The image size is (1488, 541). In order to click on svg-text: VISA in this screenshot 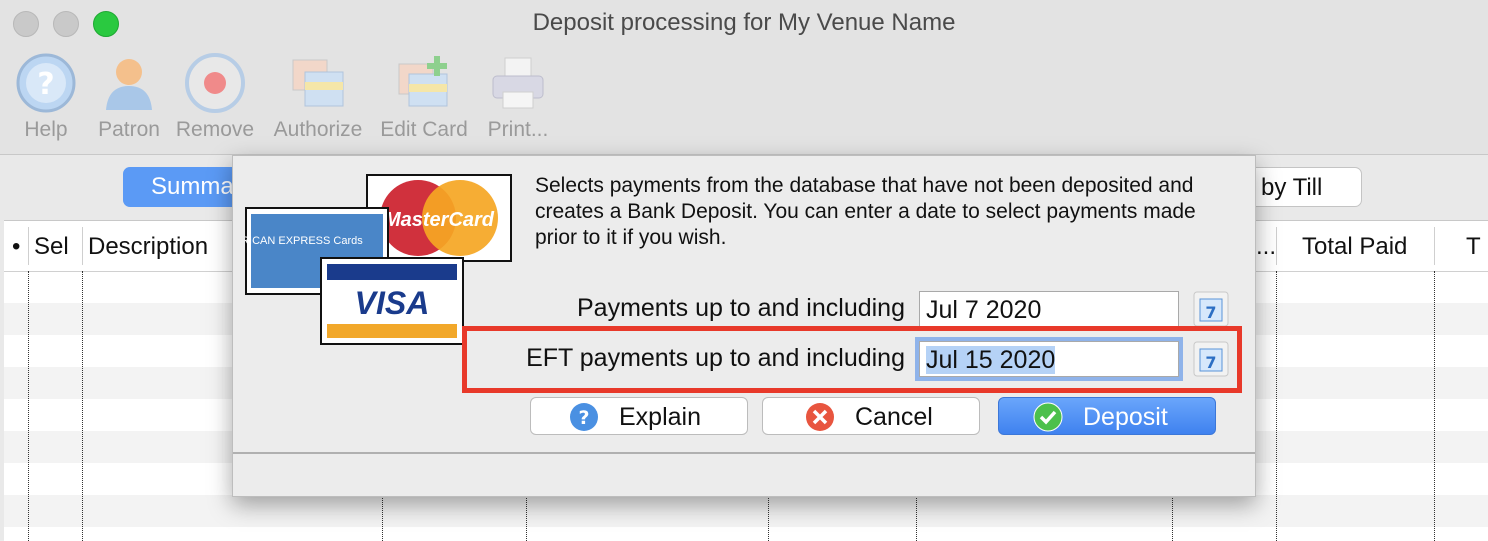, I will do `click(392, 303)`.